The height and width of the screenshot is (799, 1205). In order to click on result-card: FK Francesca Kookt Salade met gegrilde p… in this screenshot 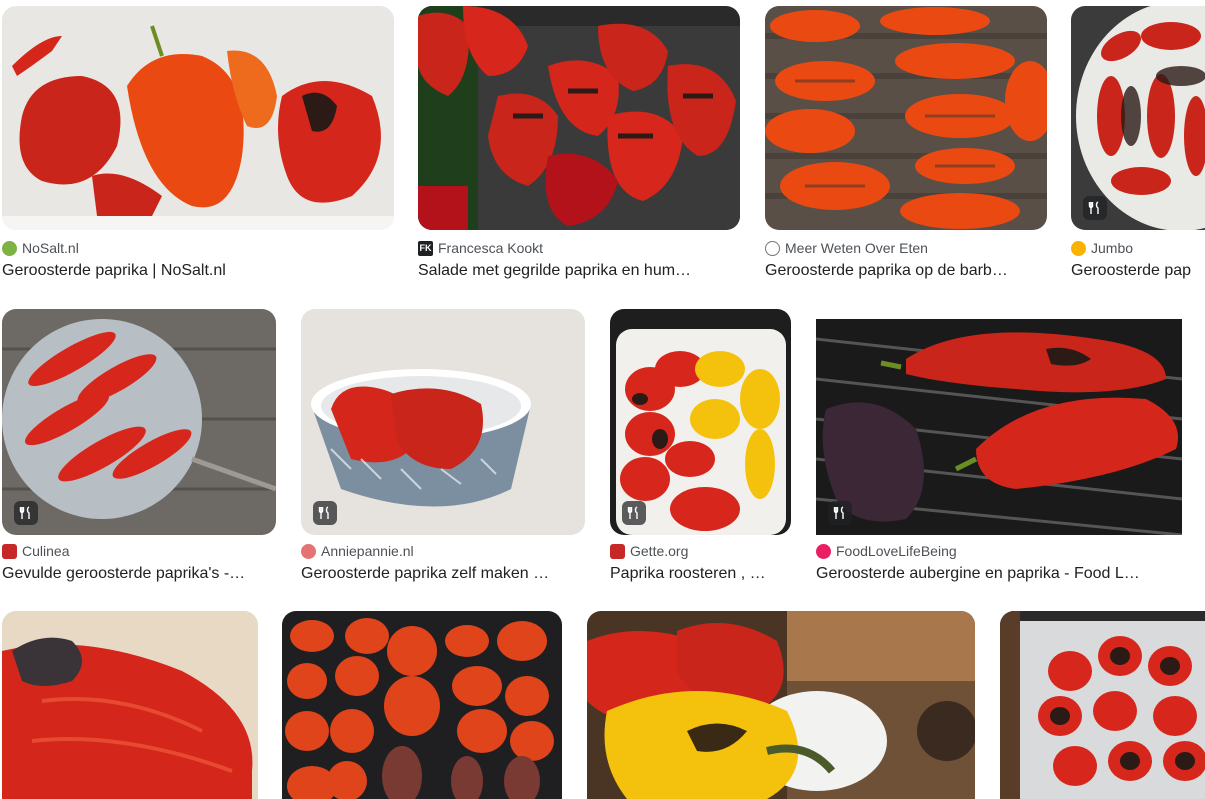, I will do `click(579, 146)`.